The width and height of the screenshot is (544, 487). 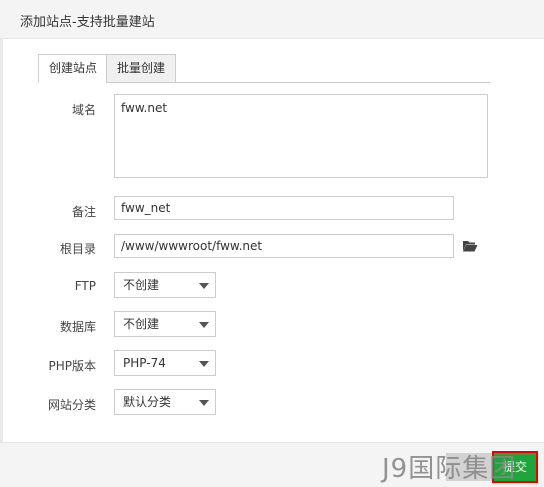 I want to click on domain-textarea: fww.net, so click(x=301, y=136).